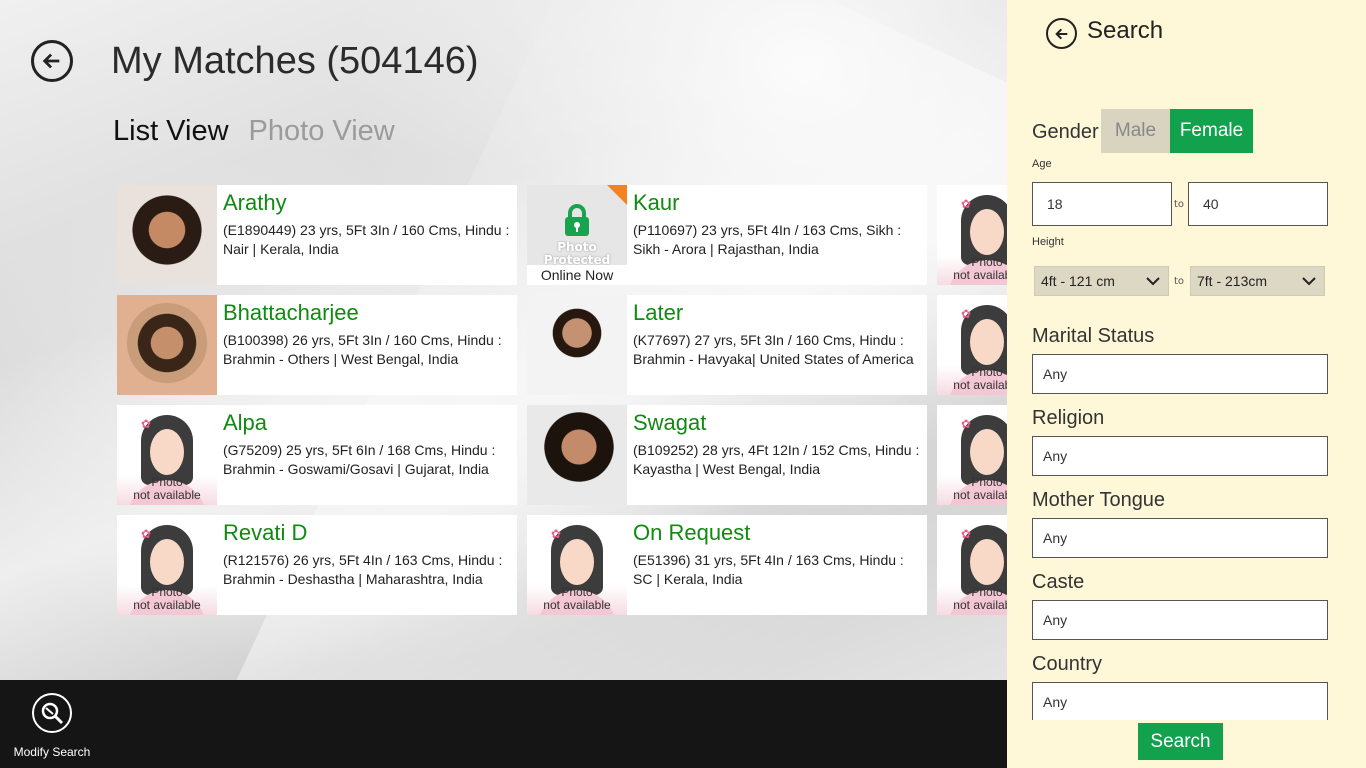 This screenshot has width=1366, height=768. What do you see at coordinates (171, 131) in the screenshot?
I see `tab-list-view: List View` at bounding box center [171, 131].